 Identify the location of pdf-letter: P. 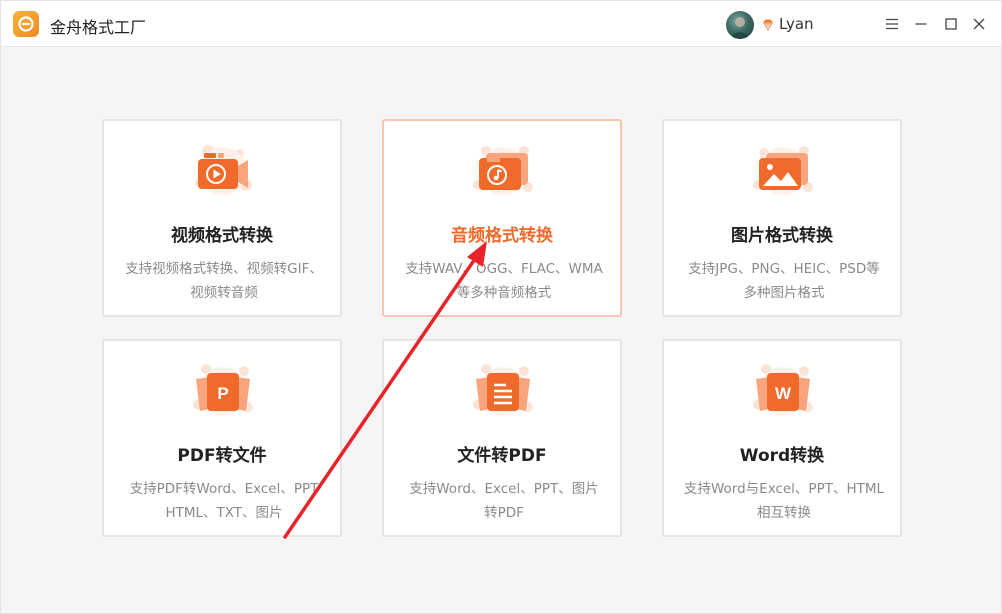
(222, 393).